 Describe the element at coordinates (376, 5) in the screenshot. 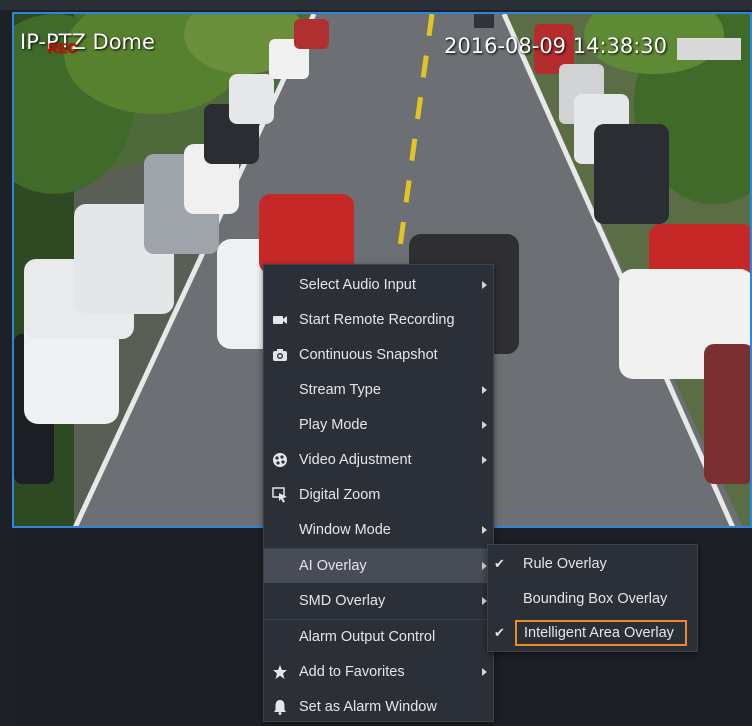

I see `top-toolbar-strip` at that location.